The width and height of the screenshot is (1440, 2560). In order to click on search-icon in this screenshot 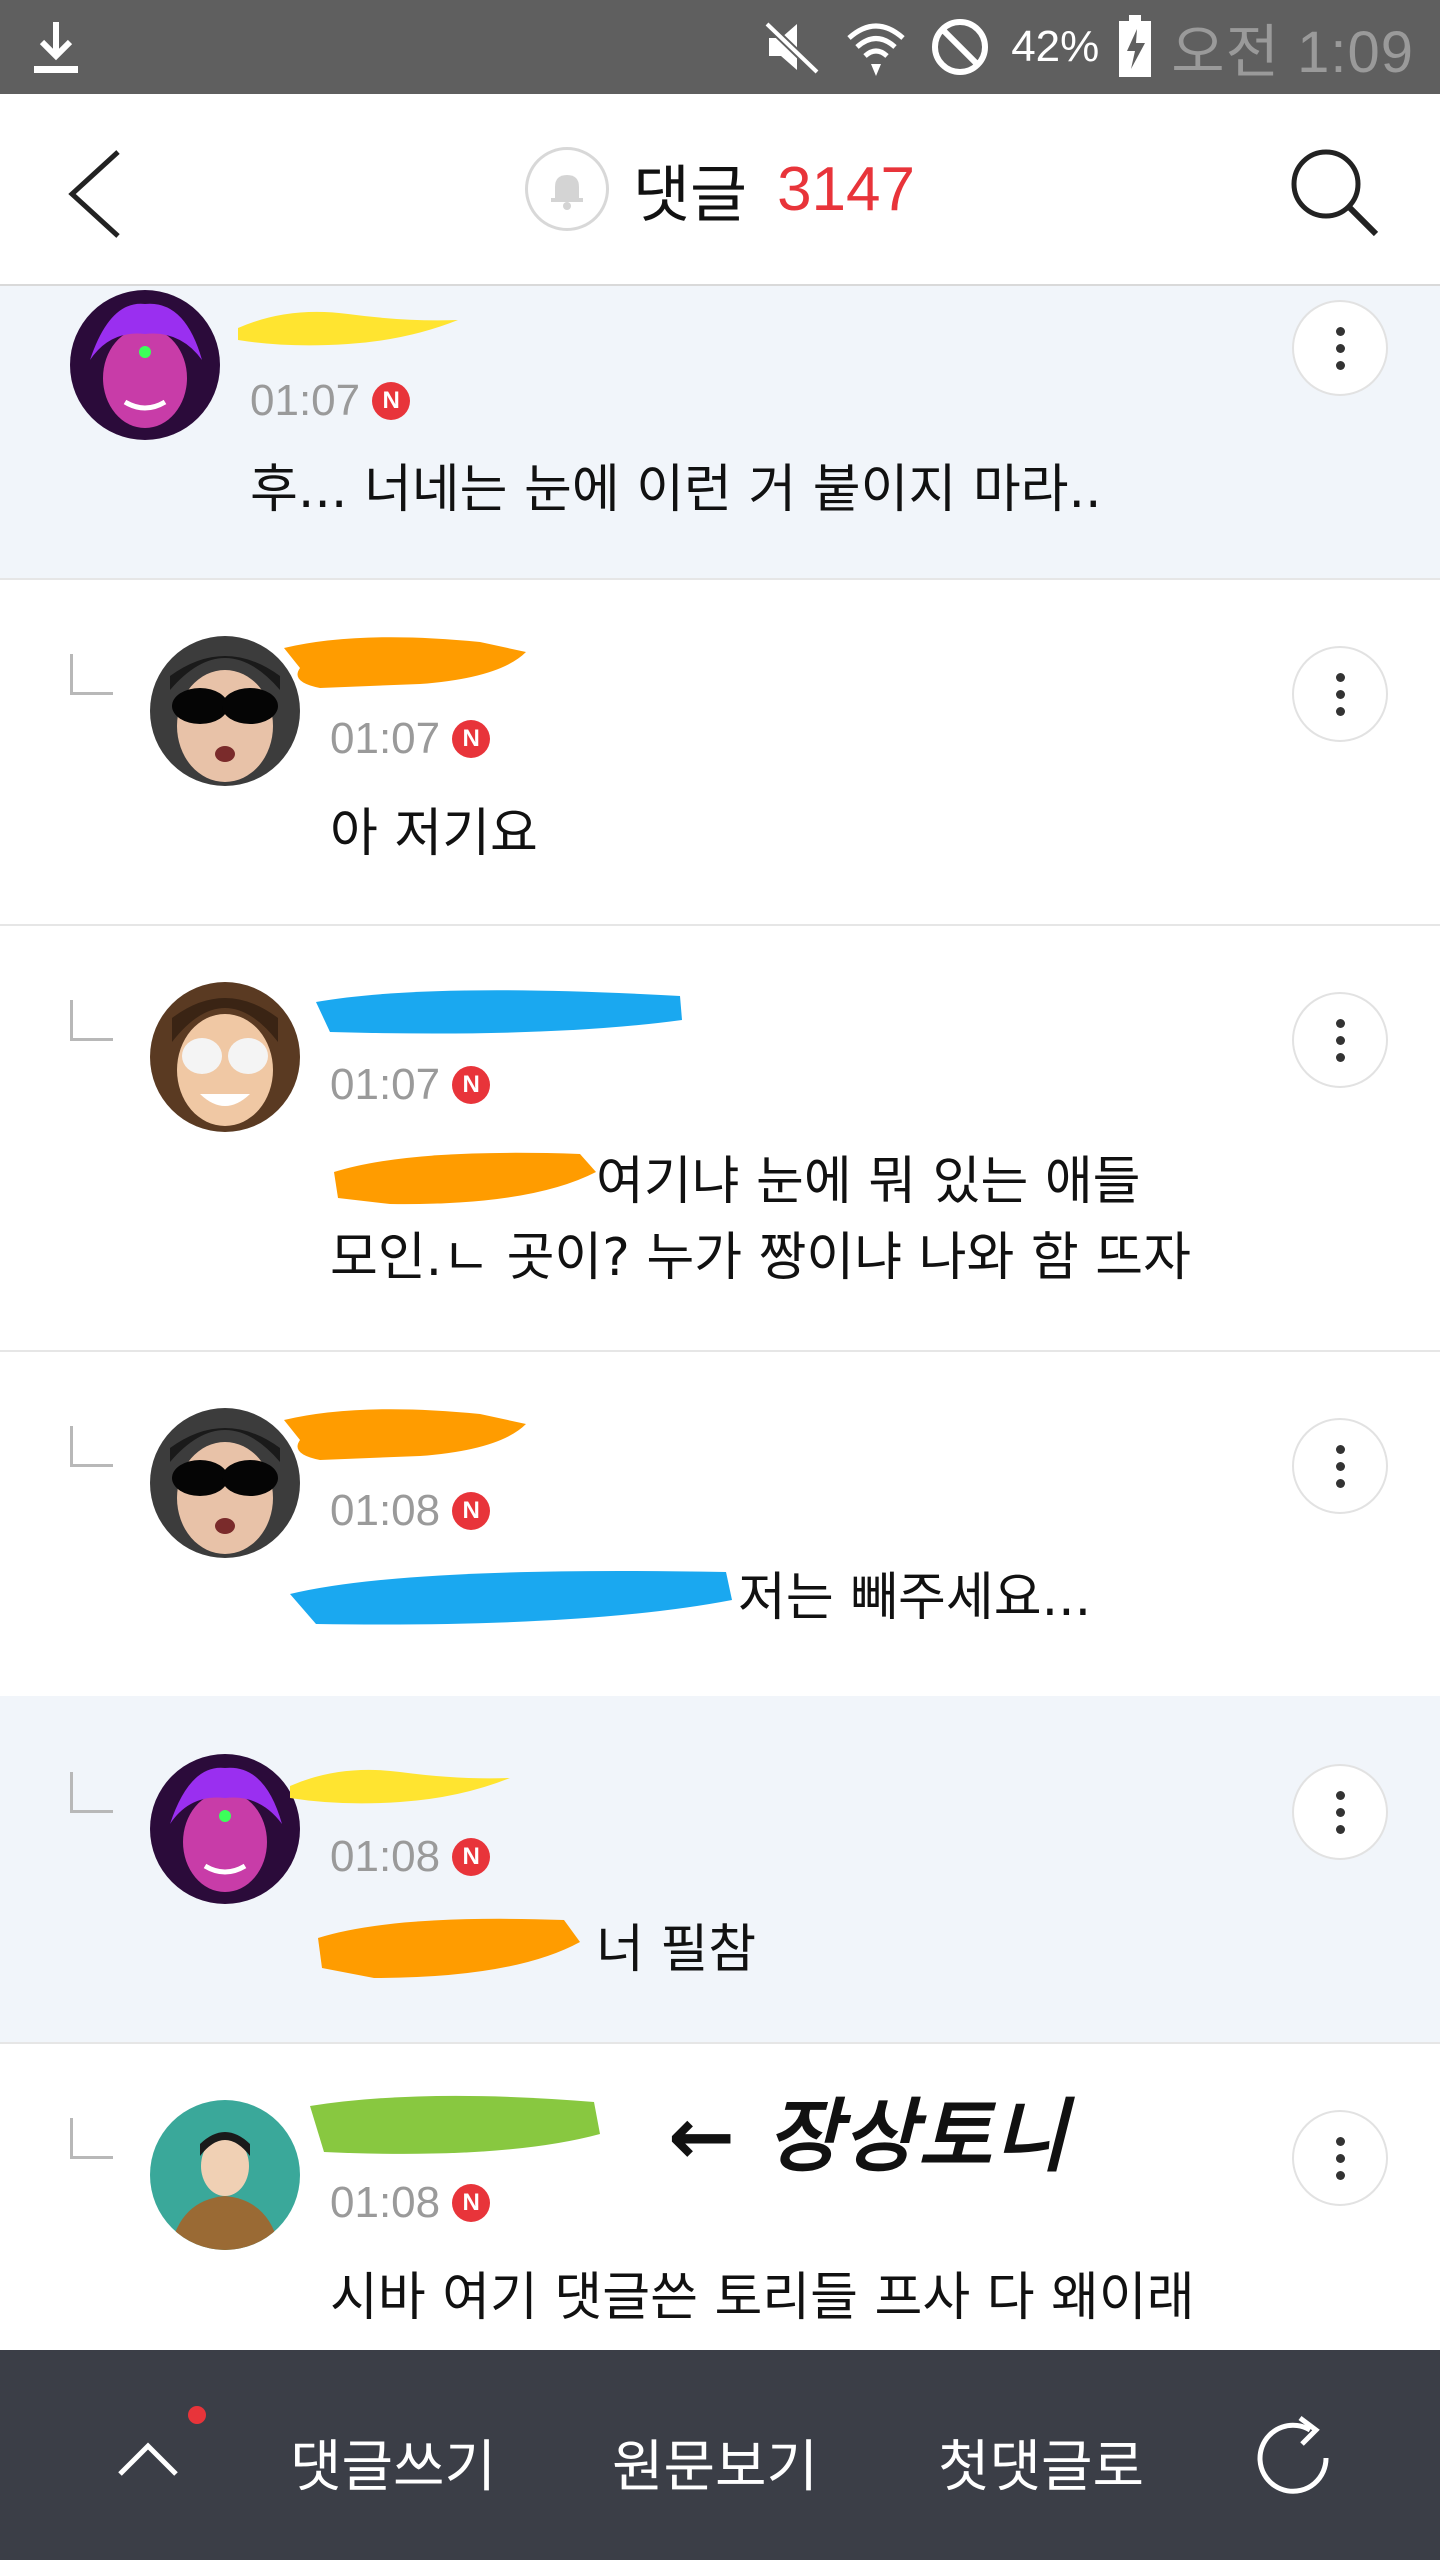, I will do `click(1334, 192)`.